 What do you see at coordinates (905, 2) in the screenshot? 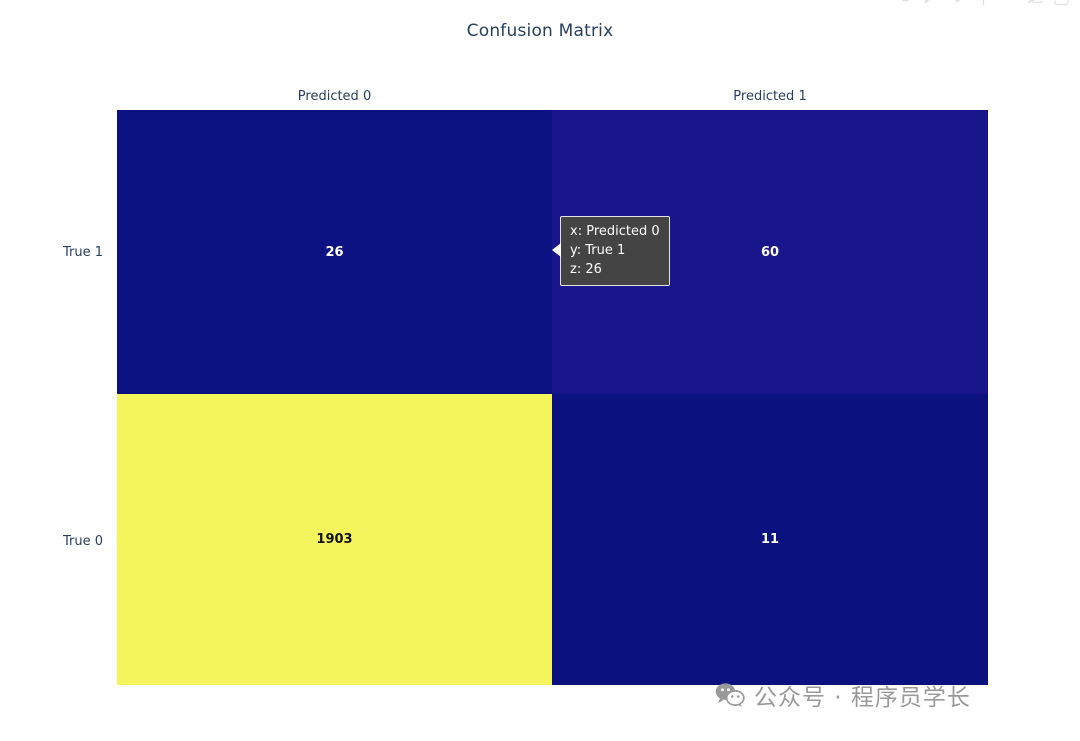
I see `camera-icon` at bounding box center [905, 2].